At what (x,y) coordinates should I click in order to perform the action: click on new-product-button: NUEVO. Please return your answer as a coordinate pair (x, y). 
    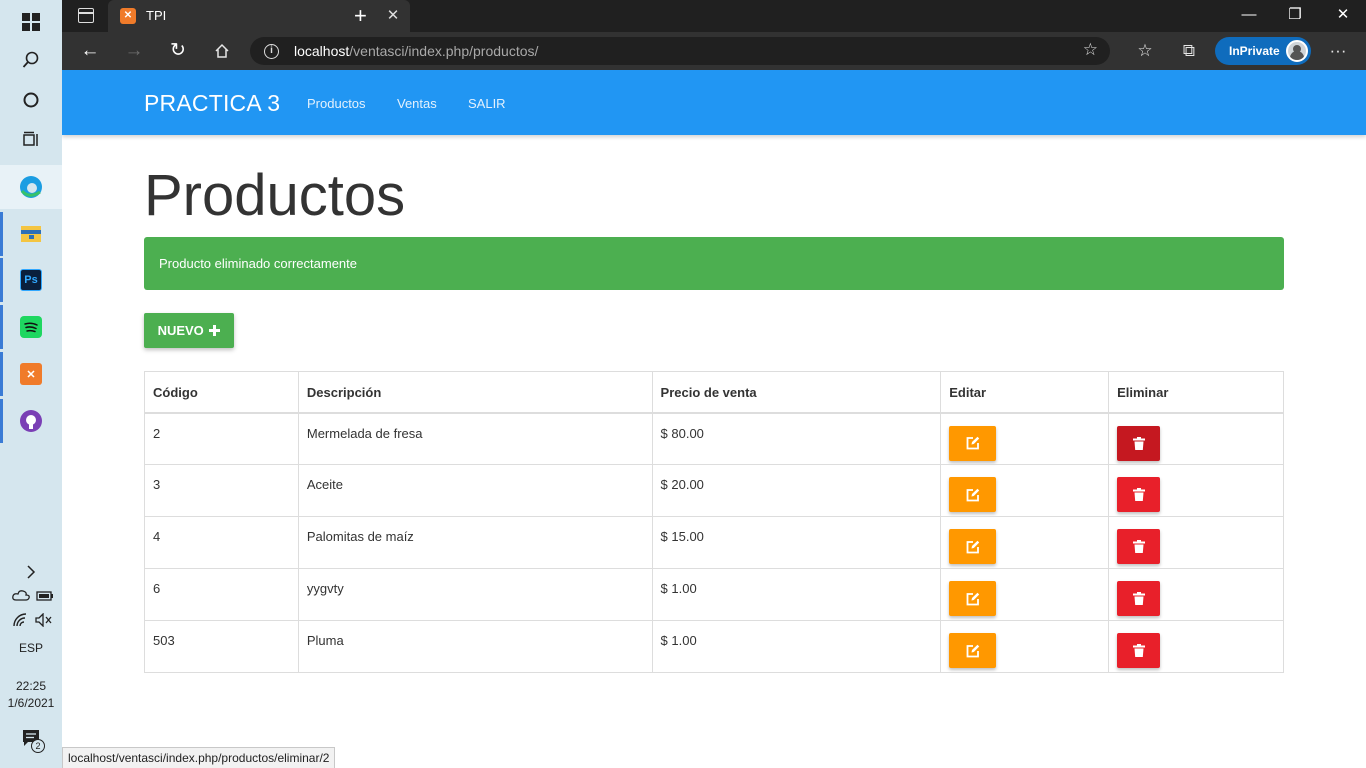
    Looking at the image, I should click on (189, 330).